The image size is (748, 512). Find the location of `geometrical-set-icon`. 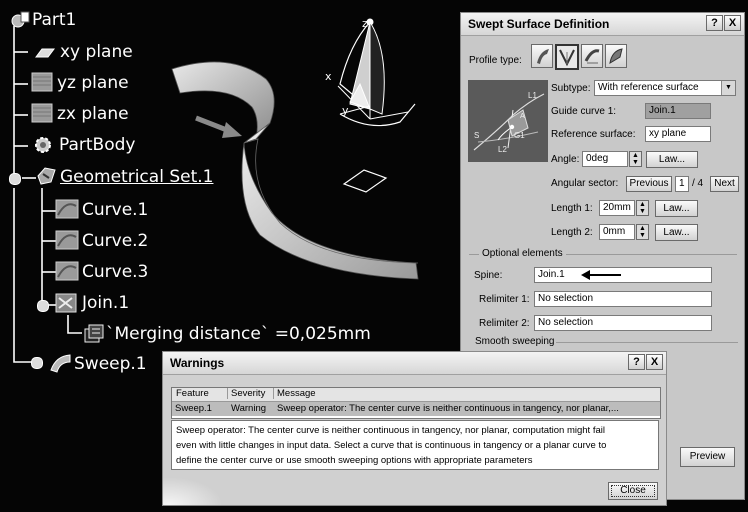

geometrical-set-icon is located at coordinates (46, 174).